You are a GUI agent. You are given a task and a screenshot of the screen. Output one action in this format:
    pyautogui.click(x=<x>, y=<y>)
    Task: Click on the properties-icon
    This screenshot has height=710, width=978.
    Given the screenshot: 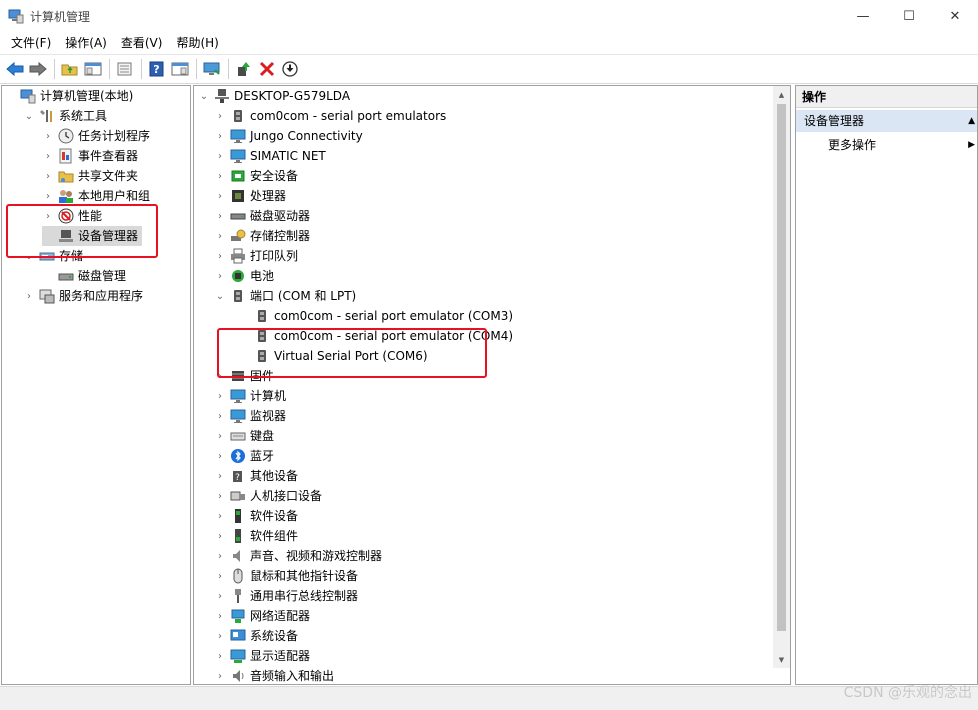 What is the action you would take?
    pyautogui.click(x=125, y=69)
    